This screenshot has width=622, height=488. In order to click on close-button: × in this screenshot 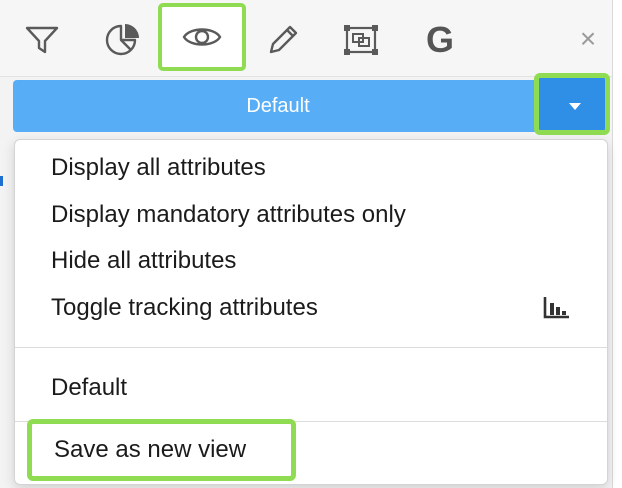, I will do `click(588, 39)`.